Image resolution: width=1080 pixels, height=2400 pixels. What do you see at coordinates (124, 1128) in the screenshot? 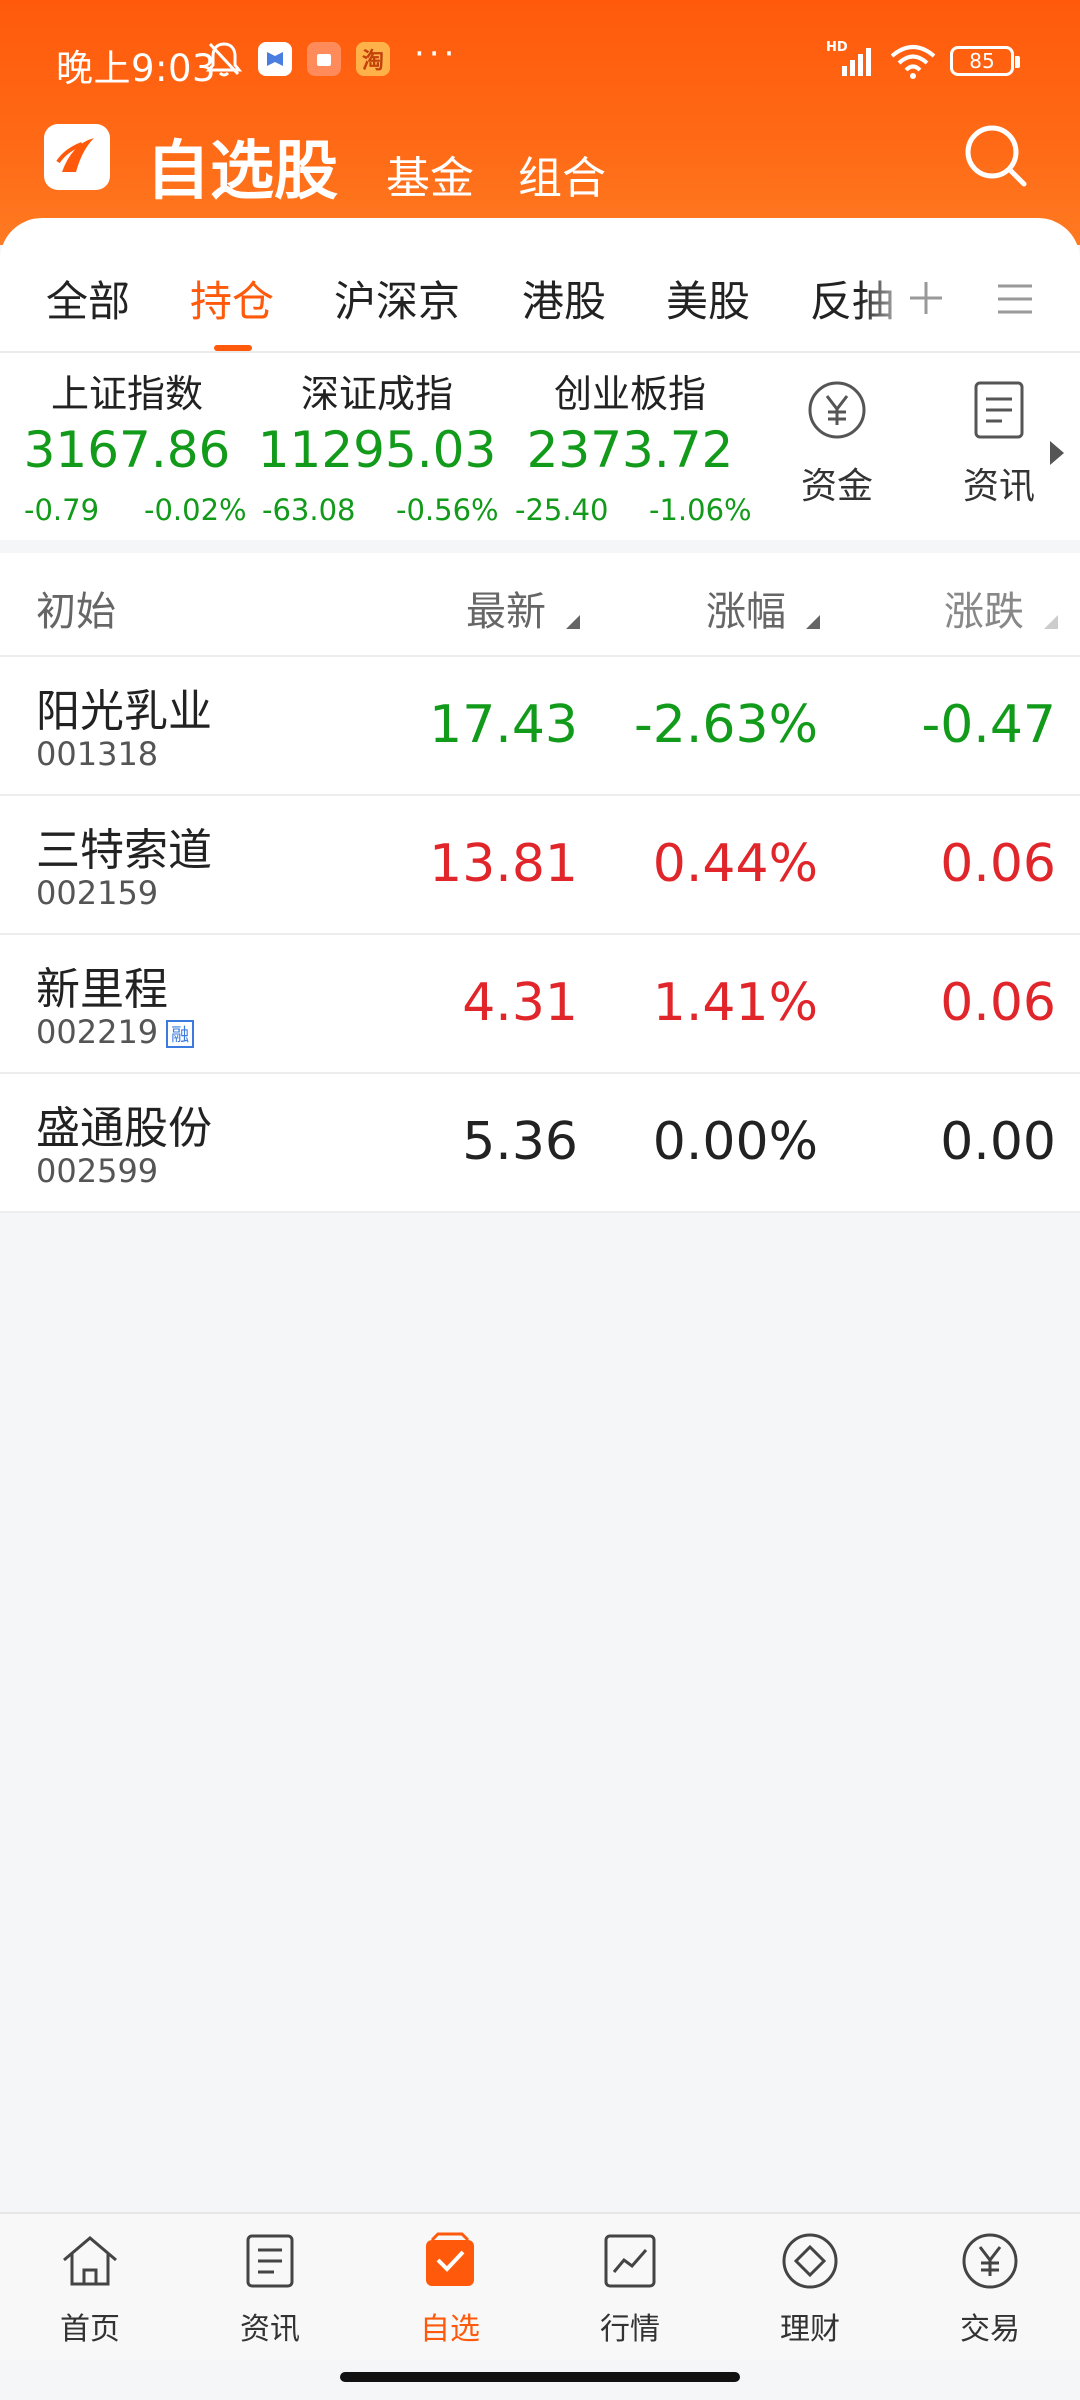
I see `stock-name: 盛通股份` at bounding box center [124, 1128].